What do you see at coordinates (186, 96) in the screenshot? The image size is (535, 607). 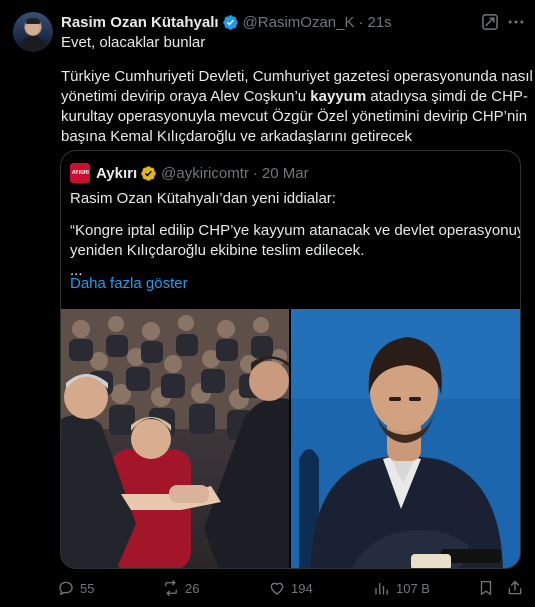 I see `tweet-text-span: yönetimi devirip oraya Alev Coşkun’u` at bounding box center [186, 96].